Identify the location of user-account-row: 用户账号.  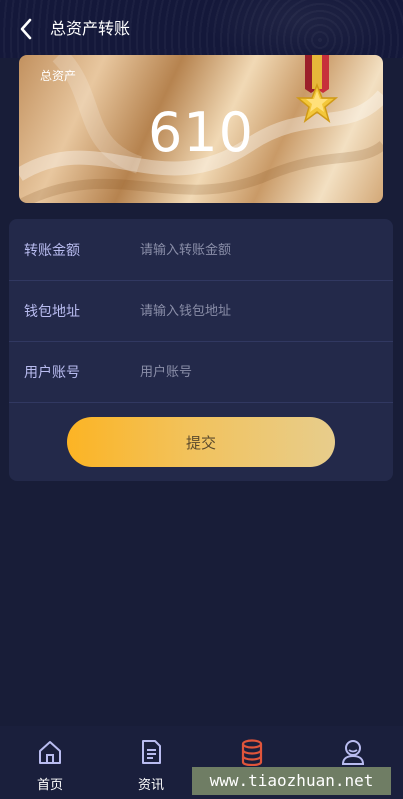
(201, 372).